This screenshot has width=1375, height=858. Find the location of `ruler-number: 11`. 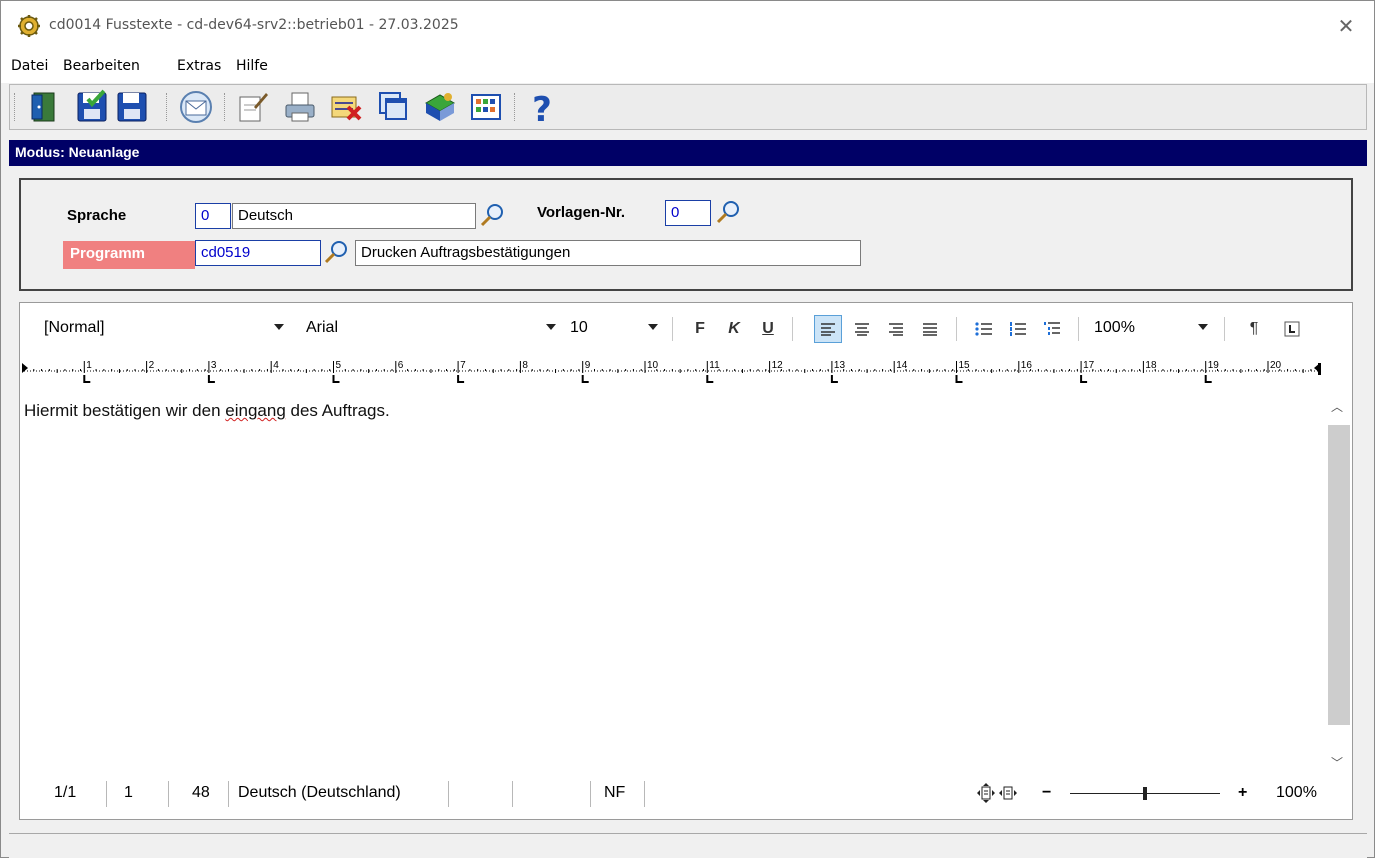

ruler-number: 11 is located at coordinates (714, 365).